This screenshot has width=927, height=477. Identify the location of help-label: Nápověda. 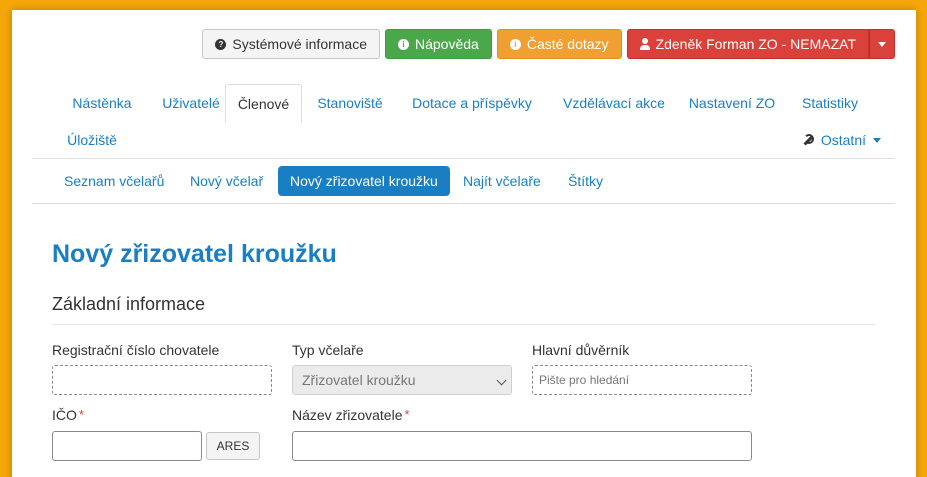
(447, 44).